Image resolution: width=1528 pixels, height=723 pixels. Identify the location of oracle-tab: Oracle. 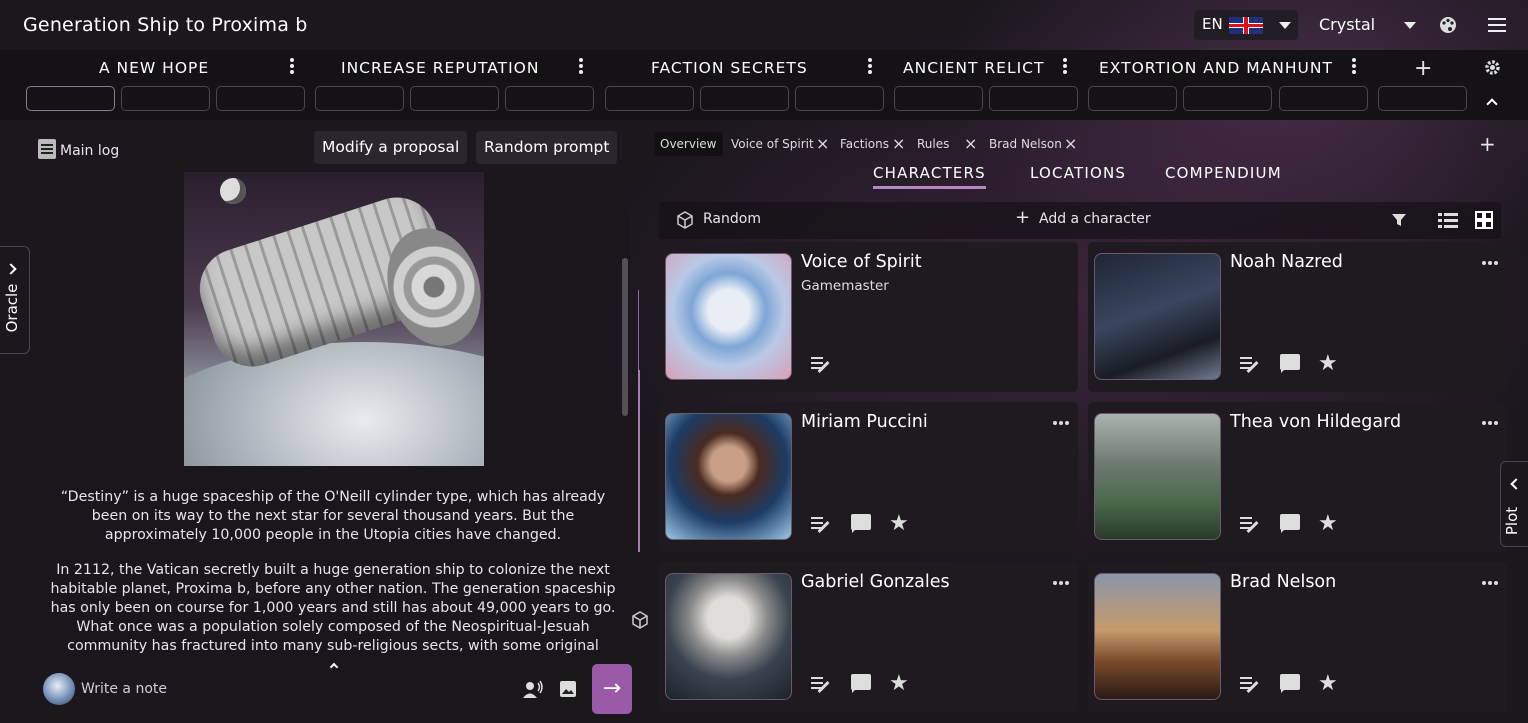
(15, 300).